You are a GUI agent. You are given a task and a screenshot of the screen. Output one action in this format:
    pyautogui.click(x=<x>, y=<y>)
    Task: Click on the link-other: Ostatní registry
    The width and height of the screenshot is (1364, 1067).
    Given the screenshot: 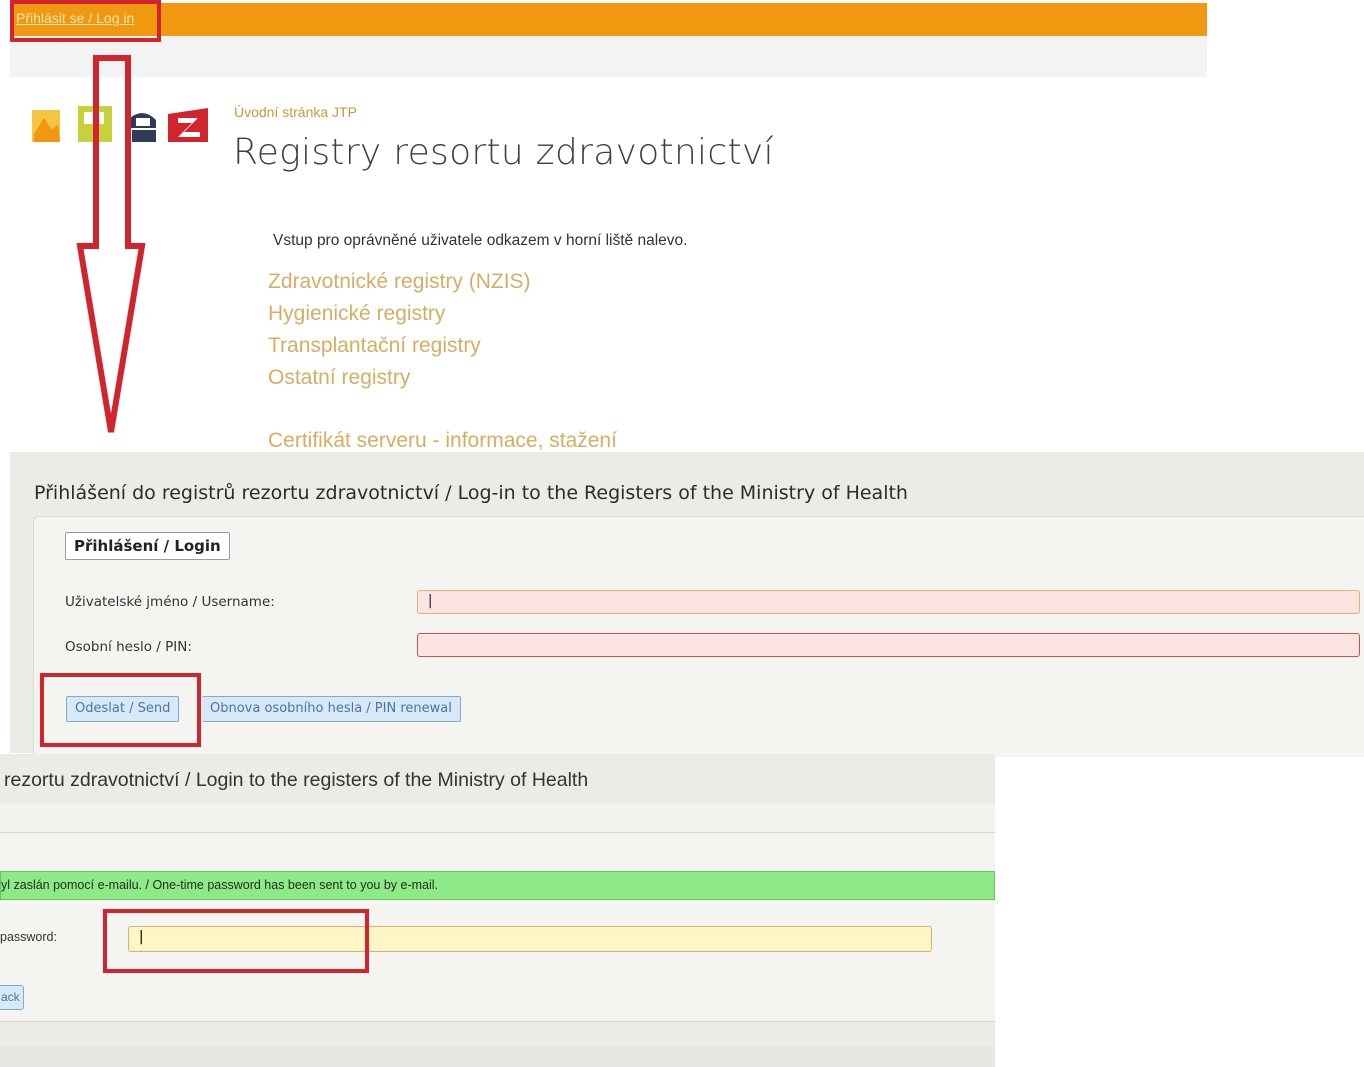 What is the action you would take?
    pyautogui.click(x=339, y=378)
    